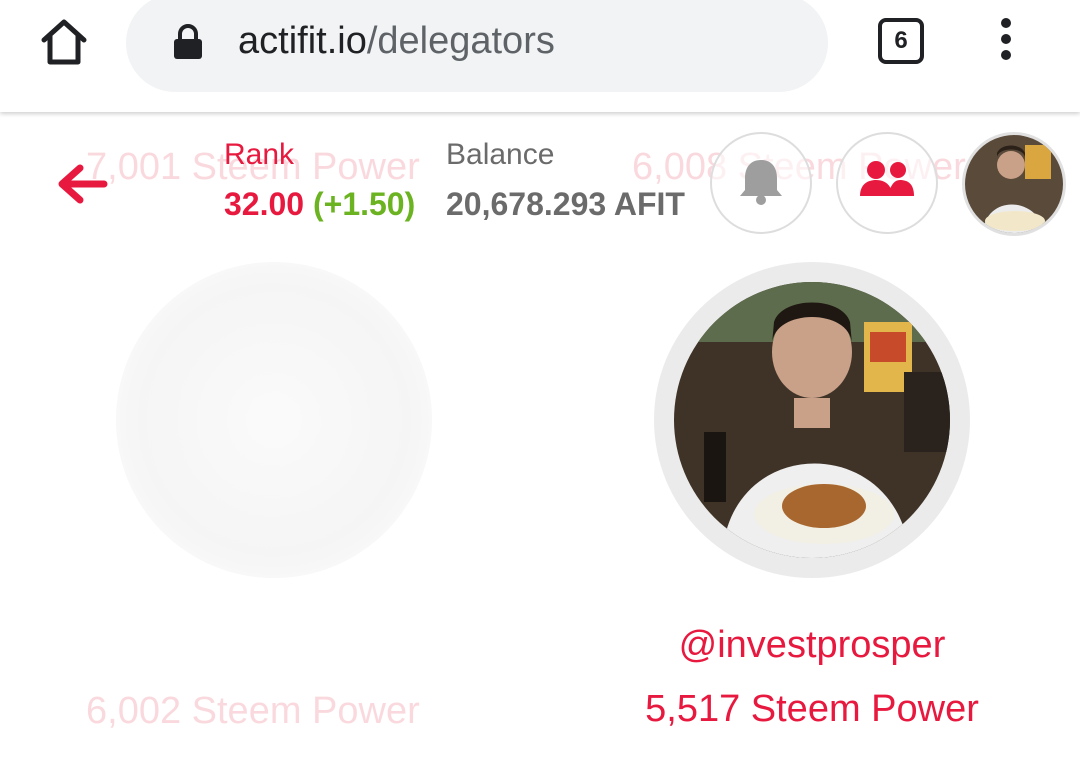 The width and height of the screenshot is (1080, 776). What do you see at coordinates (565, 204) in the screenshot?
I see `balance-value: 20,678.293 AFIT` at bounding box center [565, 204].